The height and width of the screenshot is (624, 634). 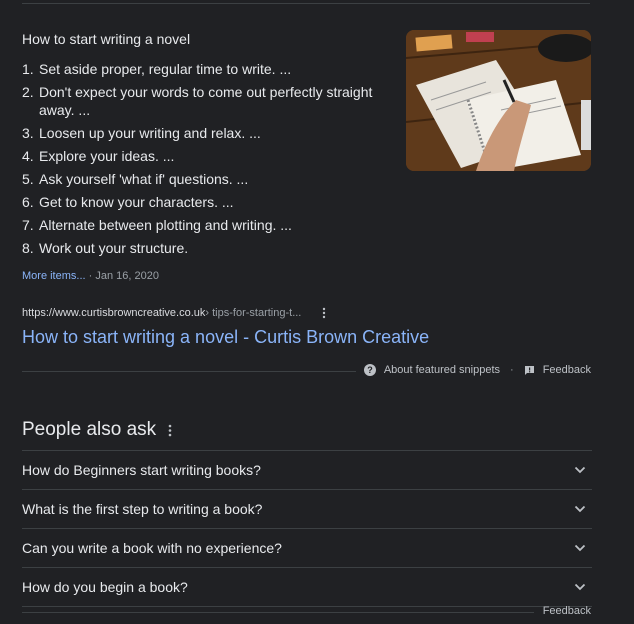 I want to click on about-featured-snippets-button: ? About featured snippets, so click(x=431, y=370).